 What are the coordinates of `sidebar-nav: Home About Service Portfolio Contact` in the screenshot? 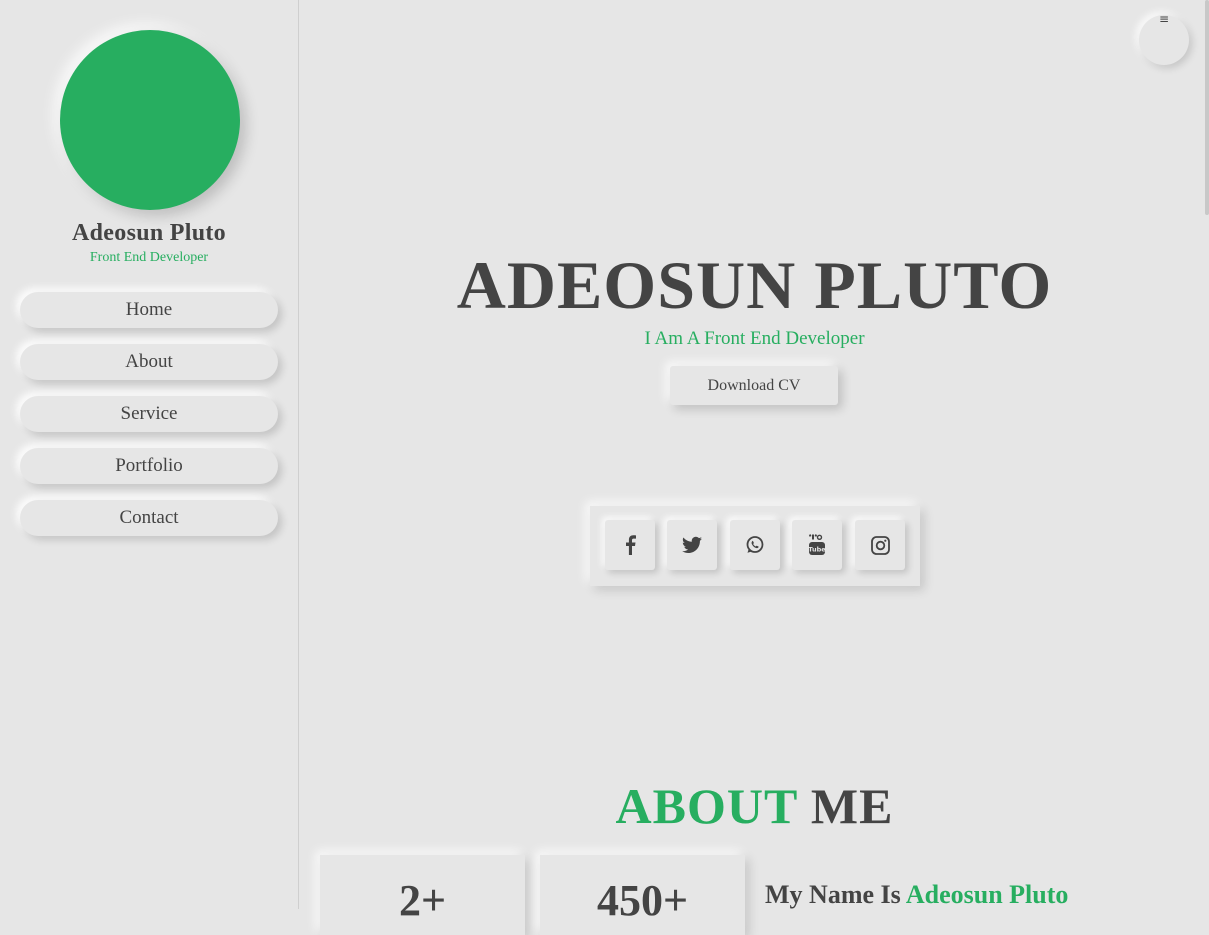 It's located at (149, 422).